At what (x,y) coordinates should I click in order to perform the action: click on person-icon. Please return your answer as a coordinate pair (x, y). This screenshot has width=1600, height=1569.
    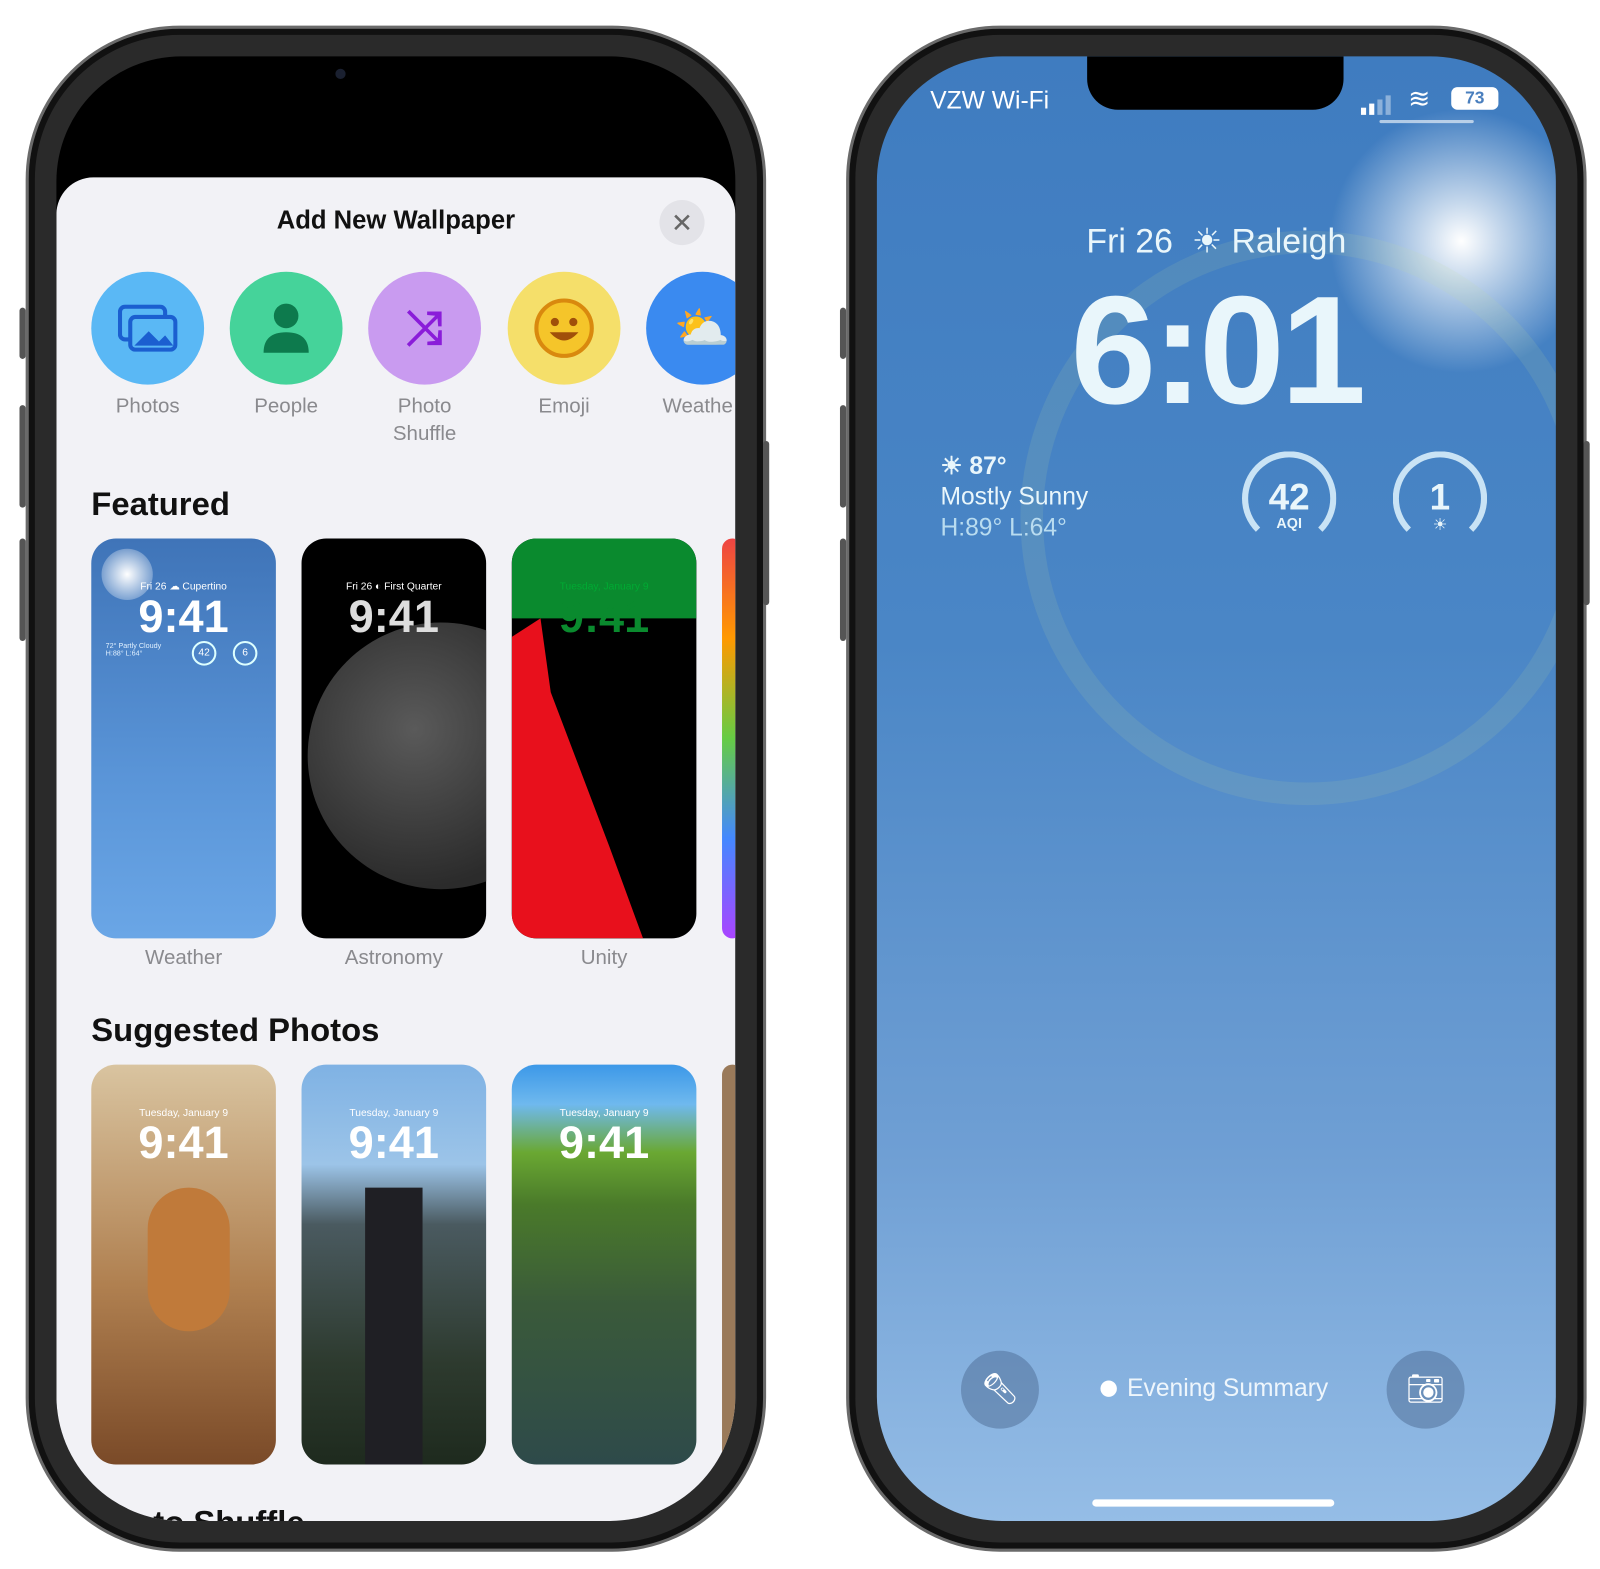
    Looking at the image, I should click on (286, 328).